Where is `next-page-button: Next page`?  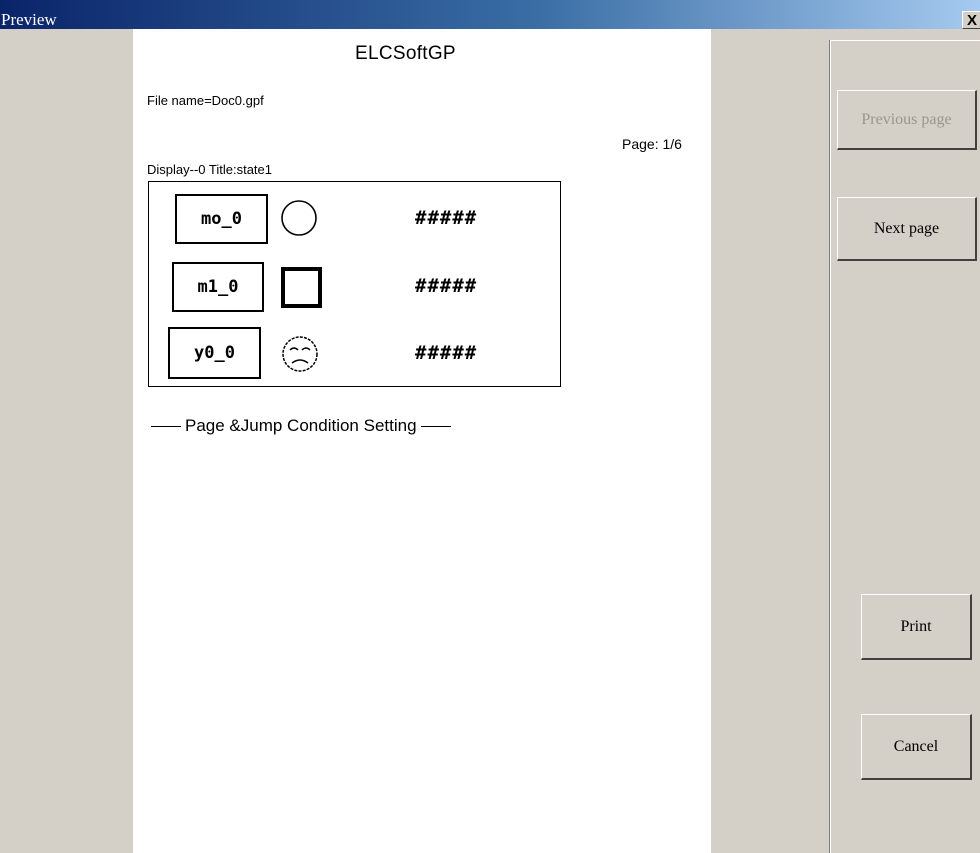 next-page-button: Next page is located at coordinates (907, 229).